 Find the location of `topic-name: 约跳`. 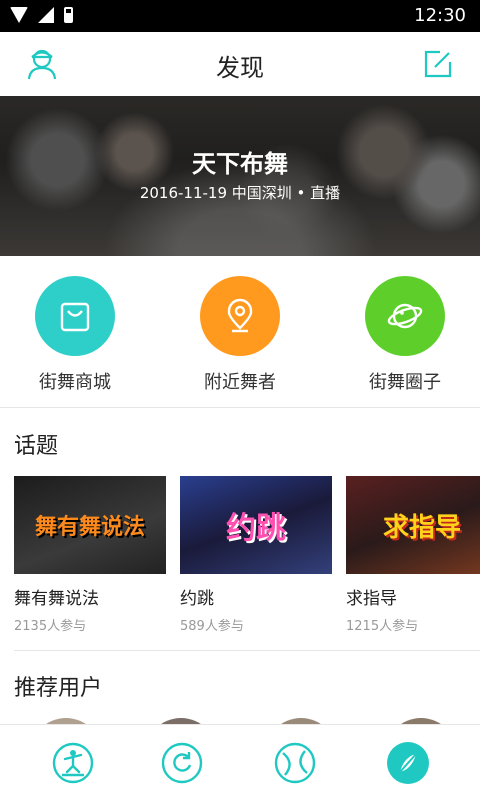

topic-name: 约跳 is located at coordinates (197, 599).